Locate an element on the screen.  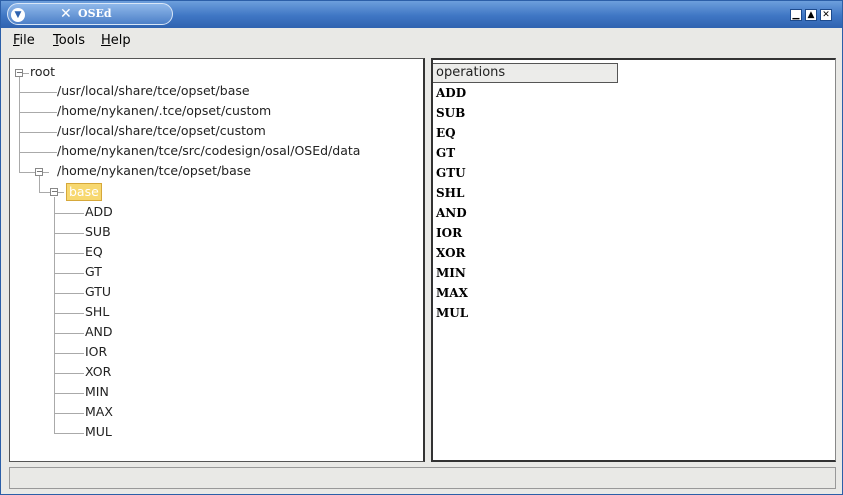
tree-path-item: /usr/local/share/tce/opset/custom is located at coordinates (161, 131).